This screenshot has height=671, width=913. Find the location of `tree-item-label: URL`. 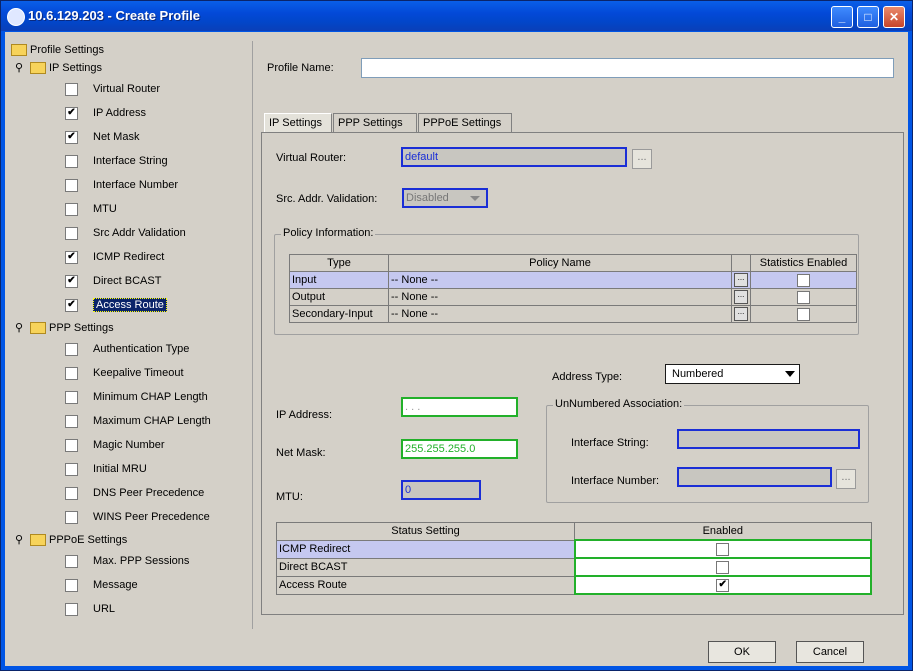

tree-item-label: URL is located at coordinates (104, 609).